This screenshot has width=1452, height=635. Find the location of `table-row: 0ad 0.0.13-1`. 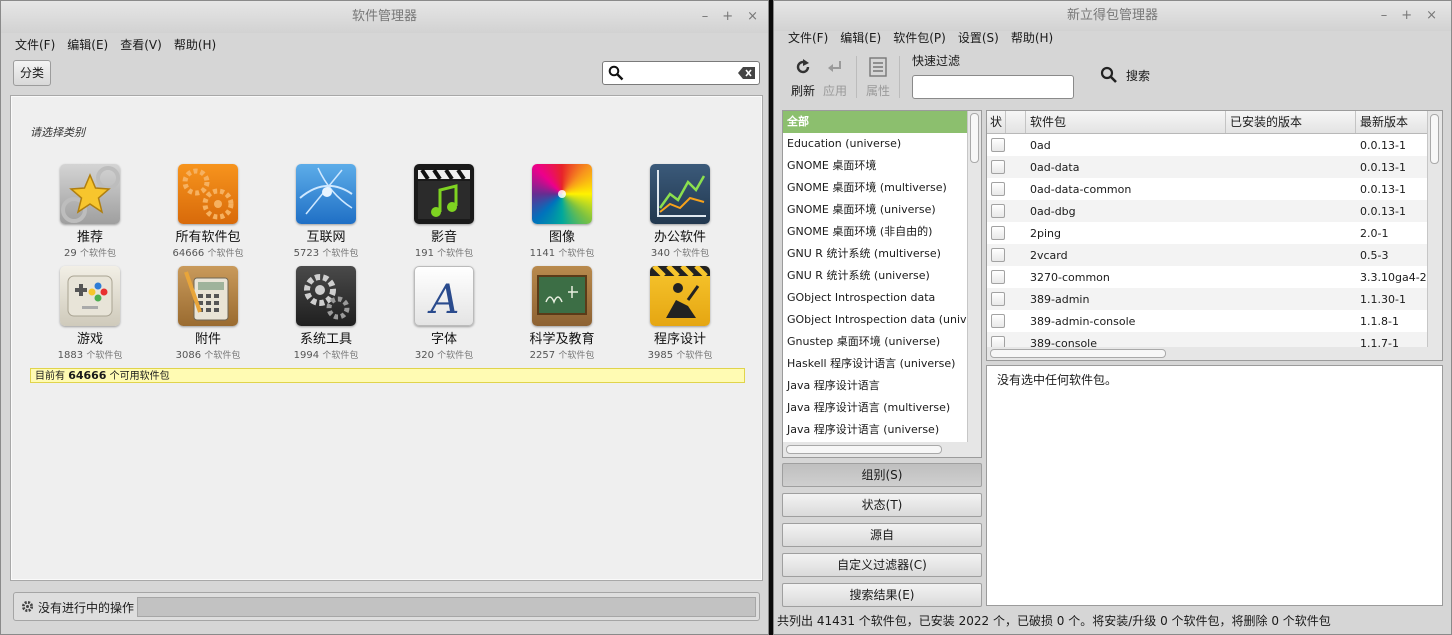

table-row: 0ad 0.0.13-1 is located at coordinates (1214, 145).